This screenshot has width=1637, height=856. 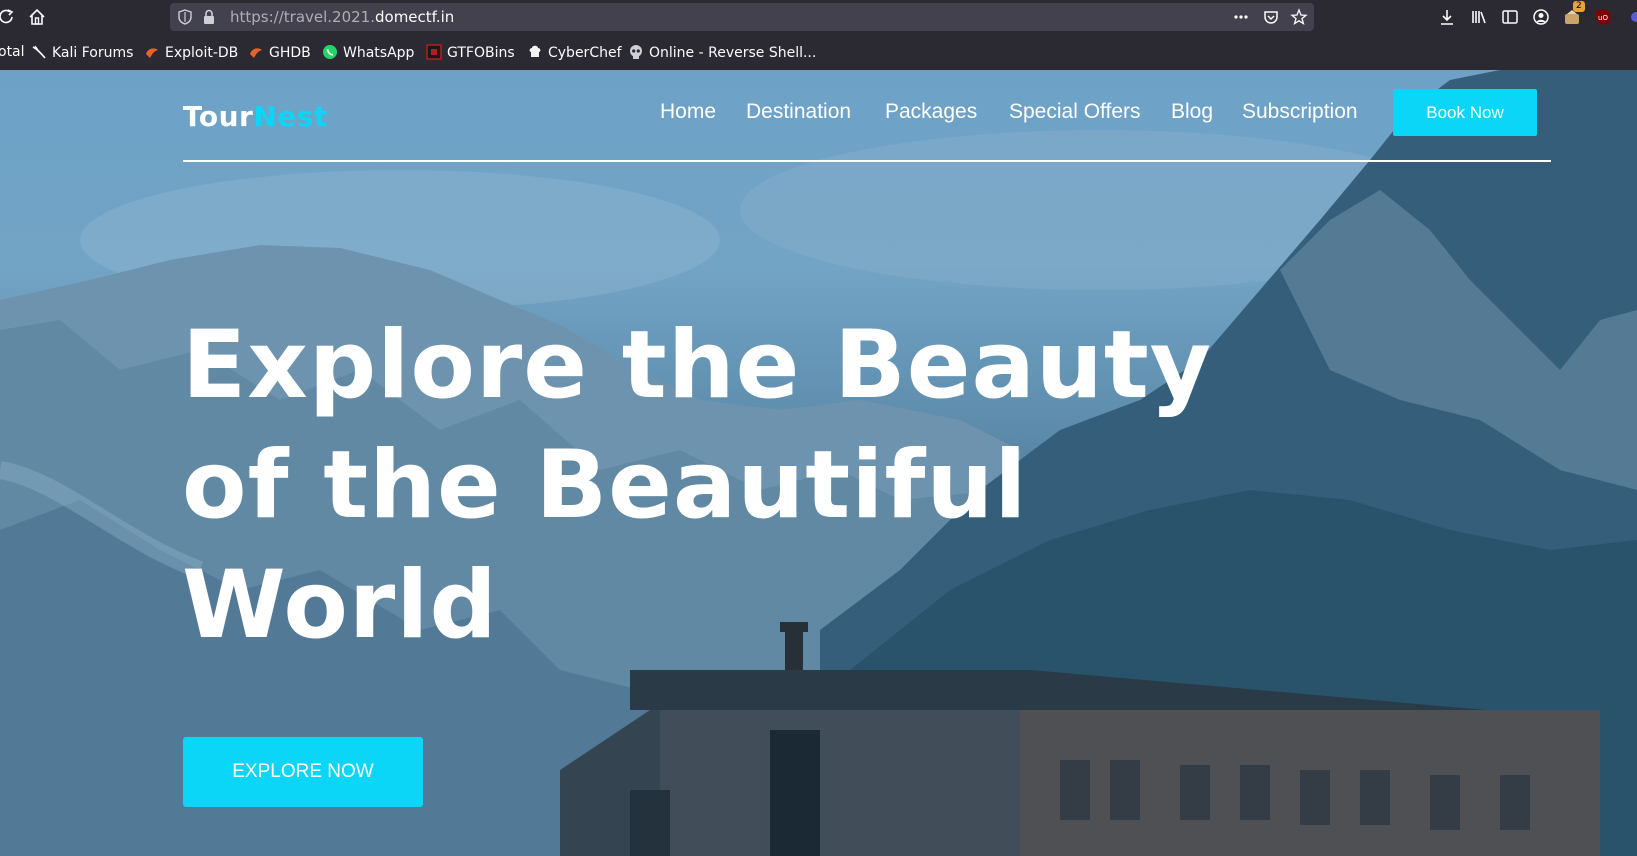 I want to click on bookmark-item: GTFOBins, so click(x=470, y=53).